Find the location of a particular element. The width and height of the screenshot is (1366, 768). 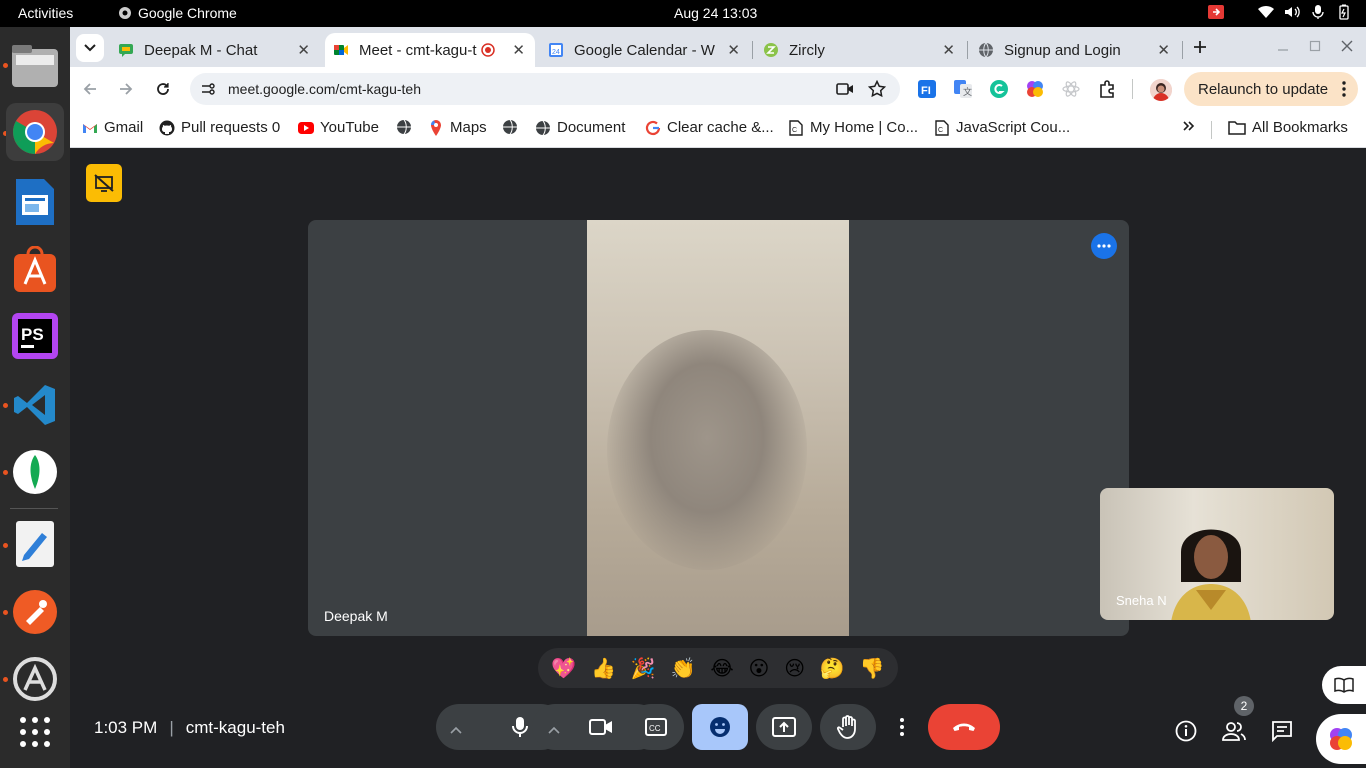

bookmark-maps: Maps is located at coordinates (457, 127).